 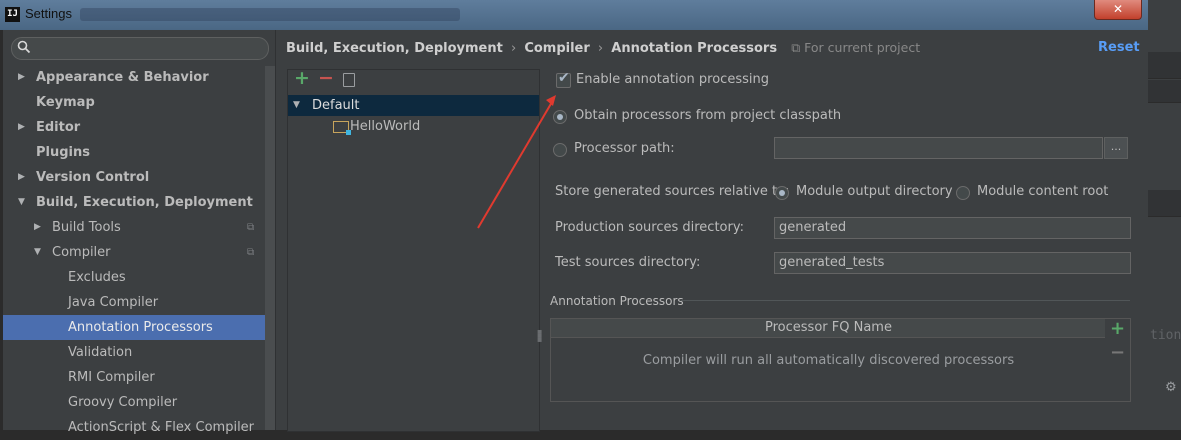 What do you see at coordinates (516, 162) in the screenshot?
I see `annotation-arrow` at bounding box center [516, 162].